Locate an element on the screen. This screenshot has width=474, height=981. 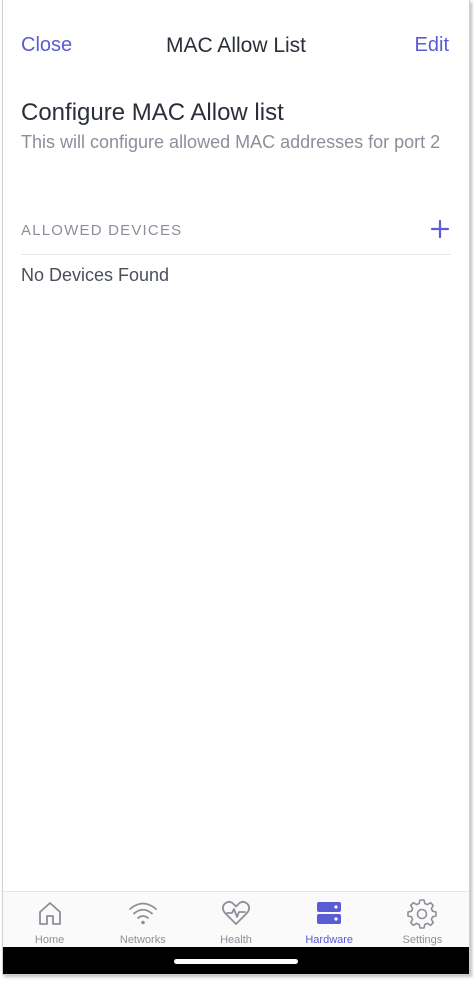
wifi-icon is located at coordinates (142, 913).